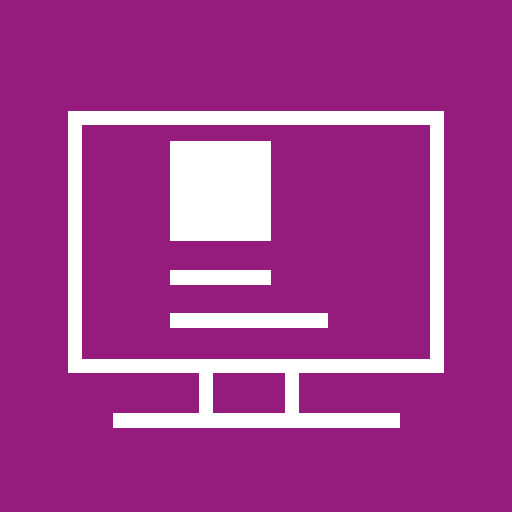 The width and height of the screenshot is (512, 512). I want to click on monitor-stand-left-leg, so click(206, 390).